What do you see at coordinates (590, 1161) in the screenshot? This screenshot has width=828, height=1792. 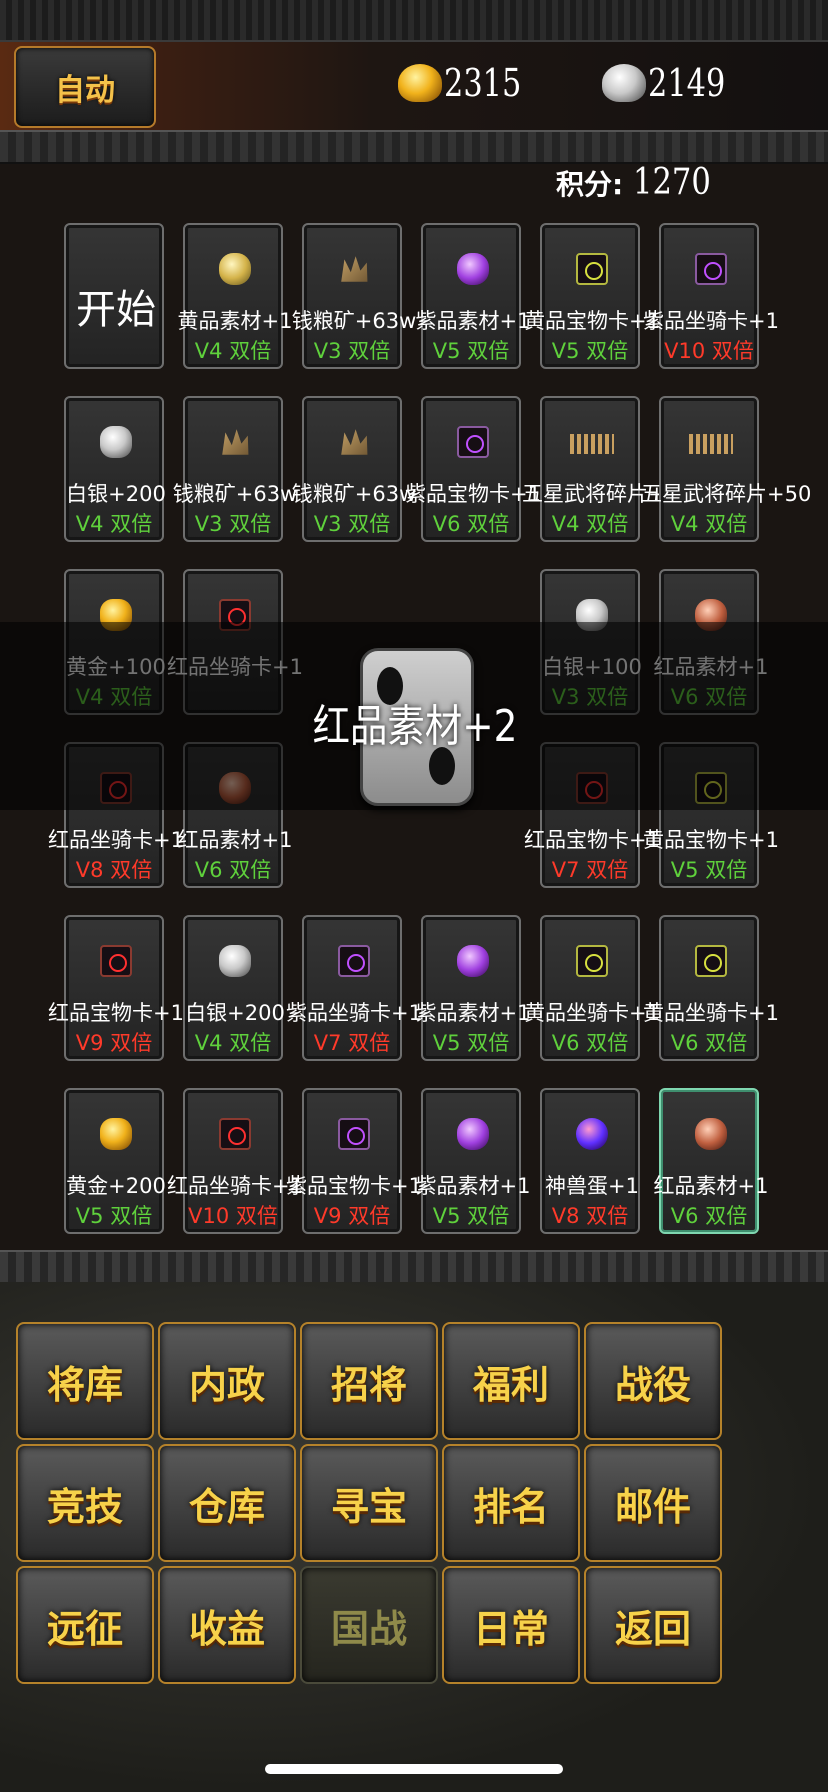 I see `board-cell: 神兽蛋+1 V8 双倍` at bounding box center [590, 1161].